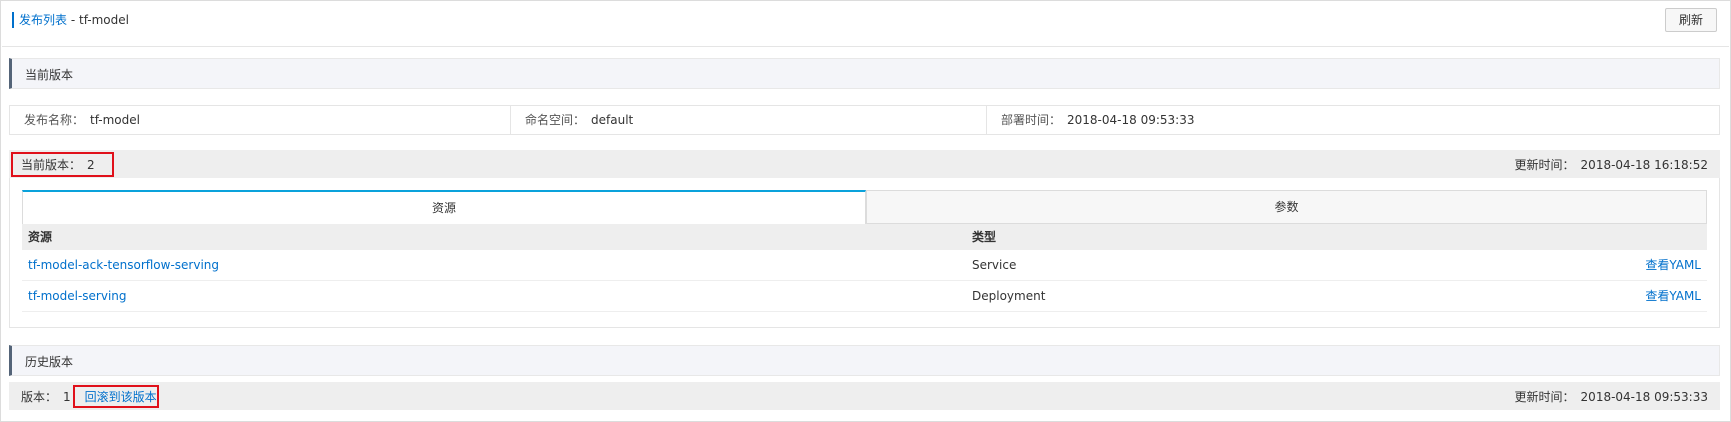 This screenshot has height=422, width=1731. I want to click on release-name-label: 发布名称：, so click(54, 120).